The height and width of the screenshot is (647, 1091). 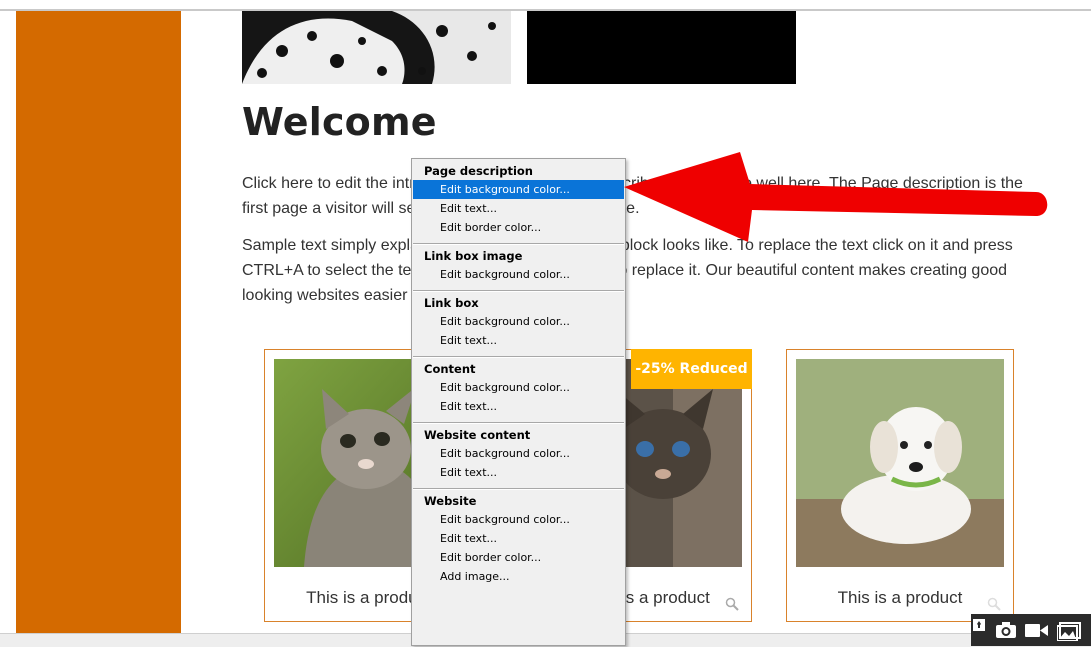 What do you see at coordinates (450, 501) in the screenshot?
I see `menu-section-title: Website` at bounding box center [450, 501].